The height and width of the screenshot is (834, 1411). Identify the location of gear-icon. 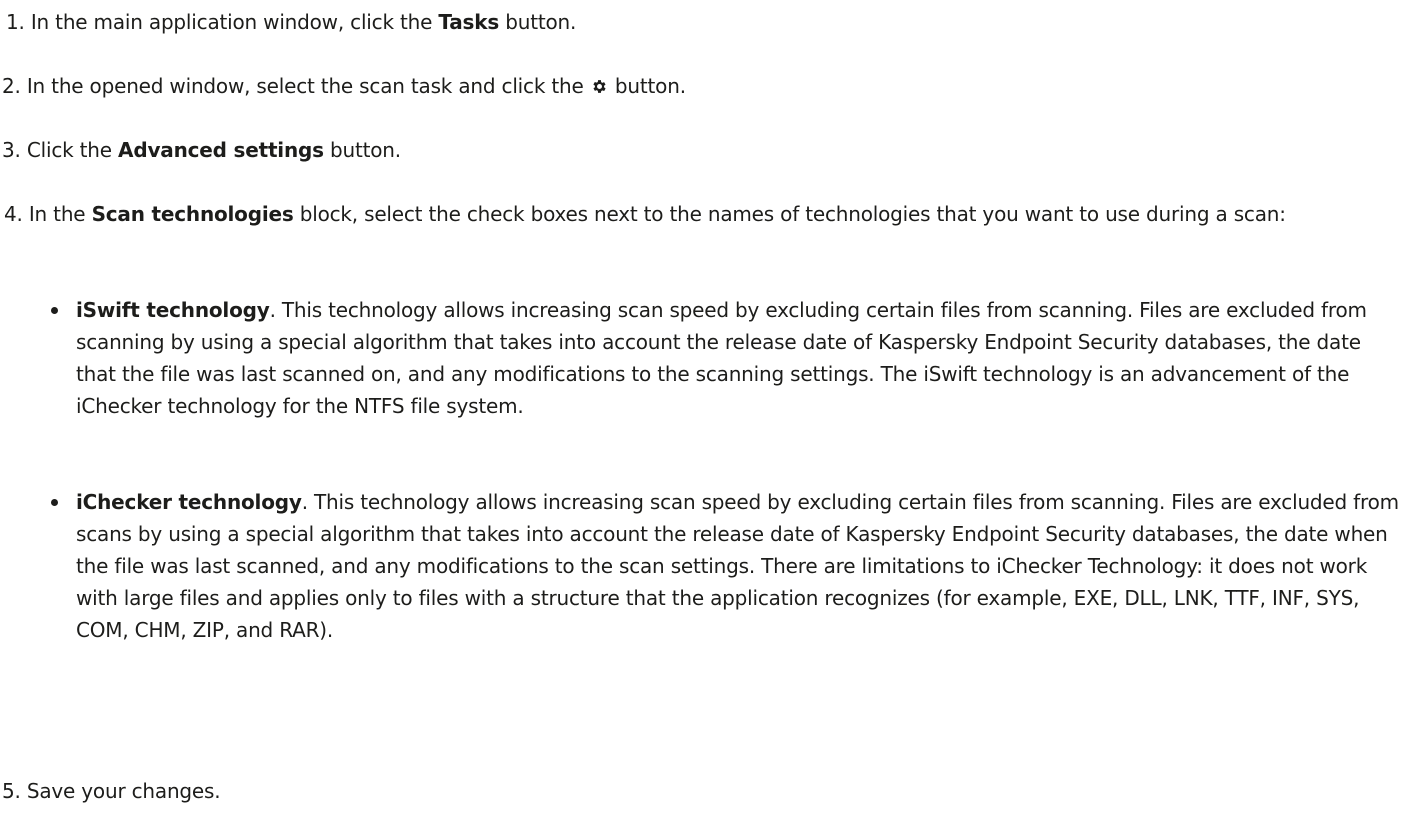
(599, 86).